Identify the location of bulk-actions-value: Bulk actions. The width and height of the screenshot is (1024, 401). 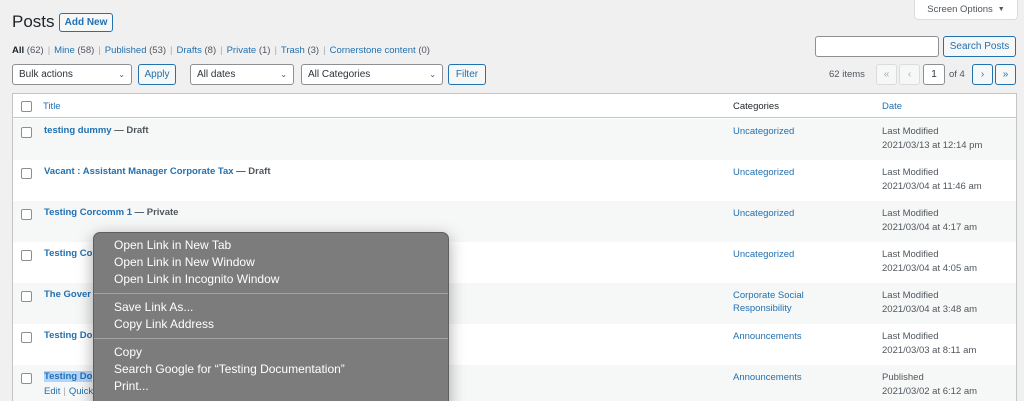
(46, 74).